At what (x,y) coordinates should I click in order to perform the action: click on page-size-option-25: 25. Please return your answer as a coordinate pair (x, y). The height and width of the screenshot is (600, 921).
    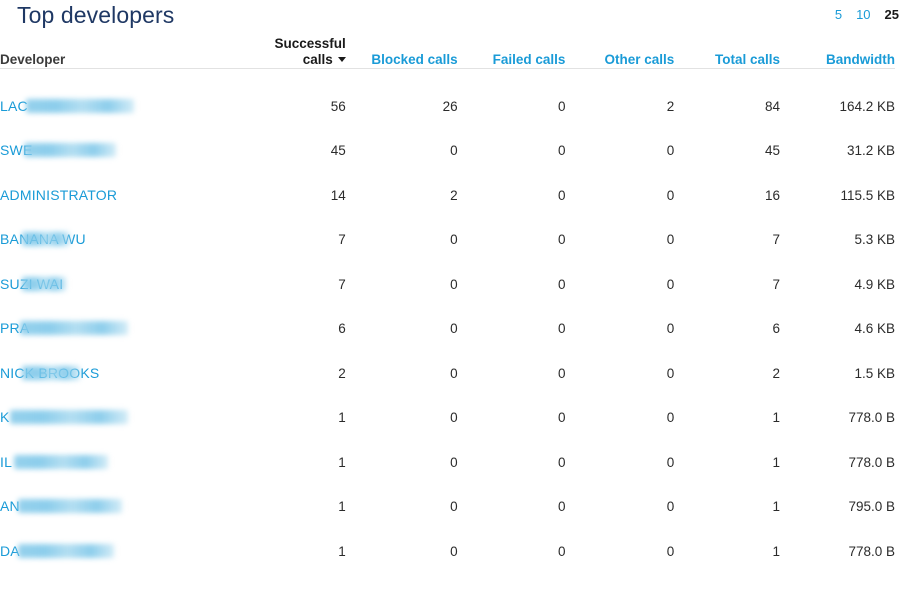
    Looking at the image, I should click on (892, 14).